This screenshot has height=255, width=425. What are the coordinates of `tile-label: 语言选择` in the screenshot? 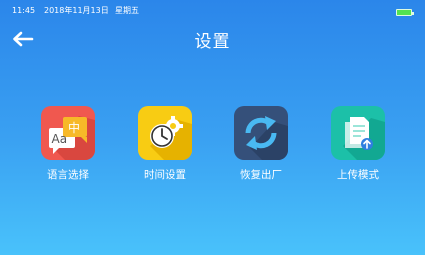 It's located at (68, 175).